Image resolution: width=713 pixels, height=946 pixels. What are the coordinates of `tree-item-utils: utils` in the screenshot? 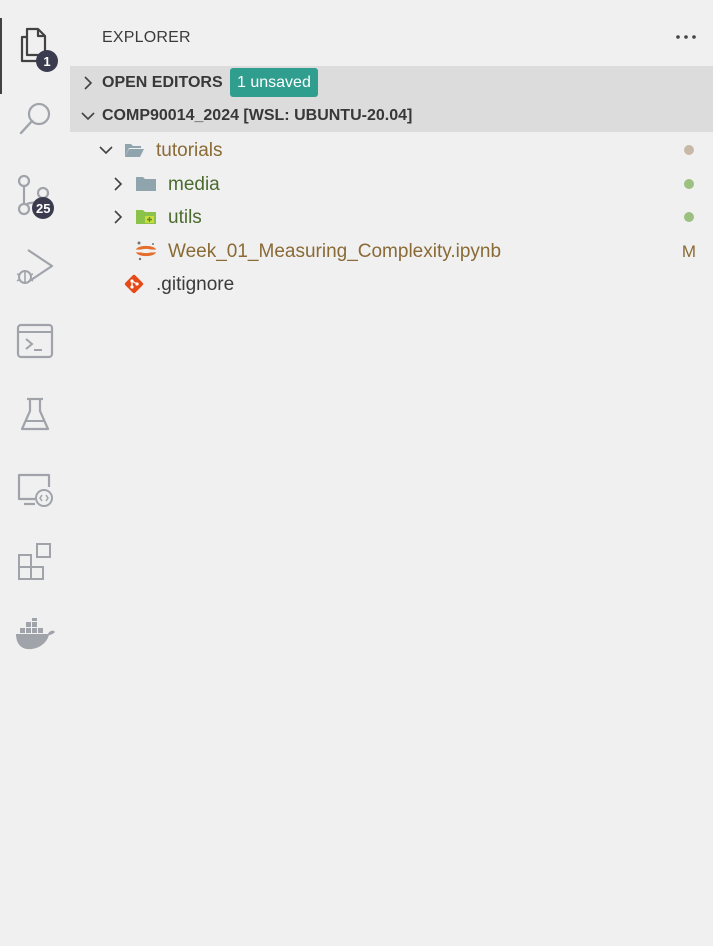 It's located at (391, 216).